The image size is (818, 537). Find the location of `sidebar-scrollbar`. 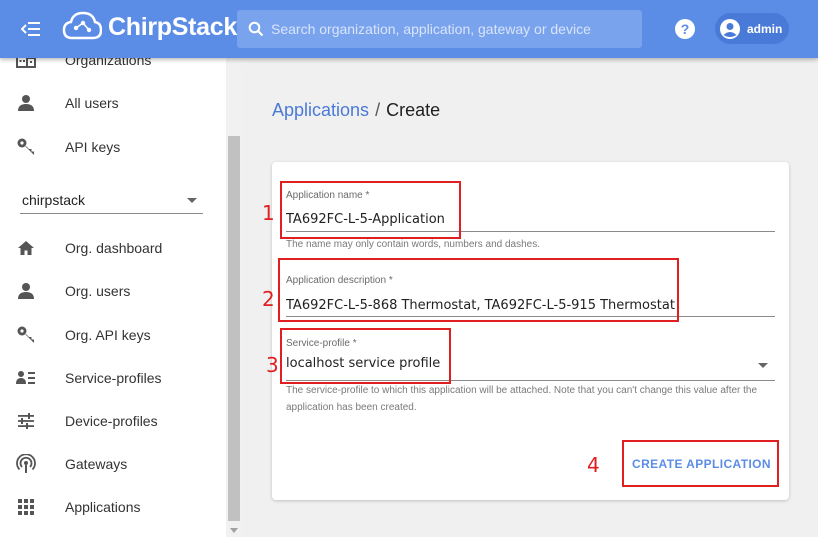

sidebar-scrollbar is located at coordinates (234, 297).